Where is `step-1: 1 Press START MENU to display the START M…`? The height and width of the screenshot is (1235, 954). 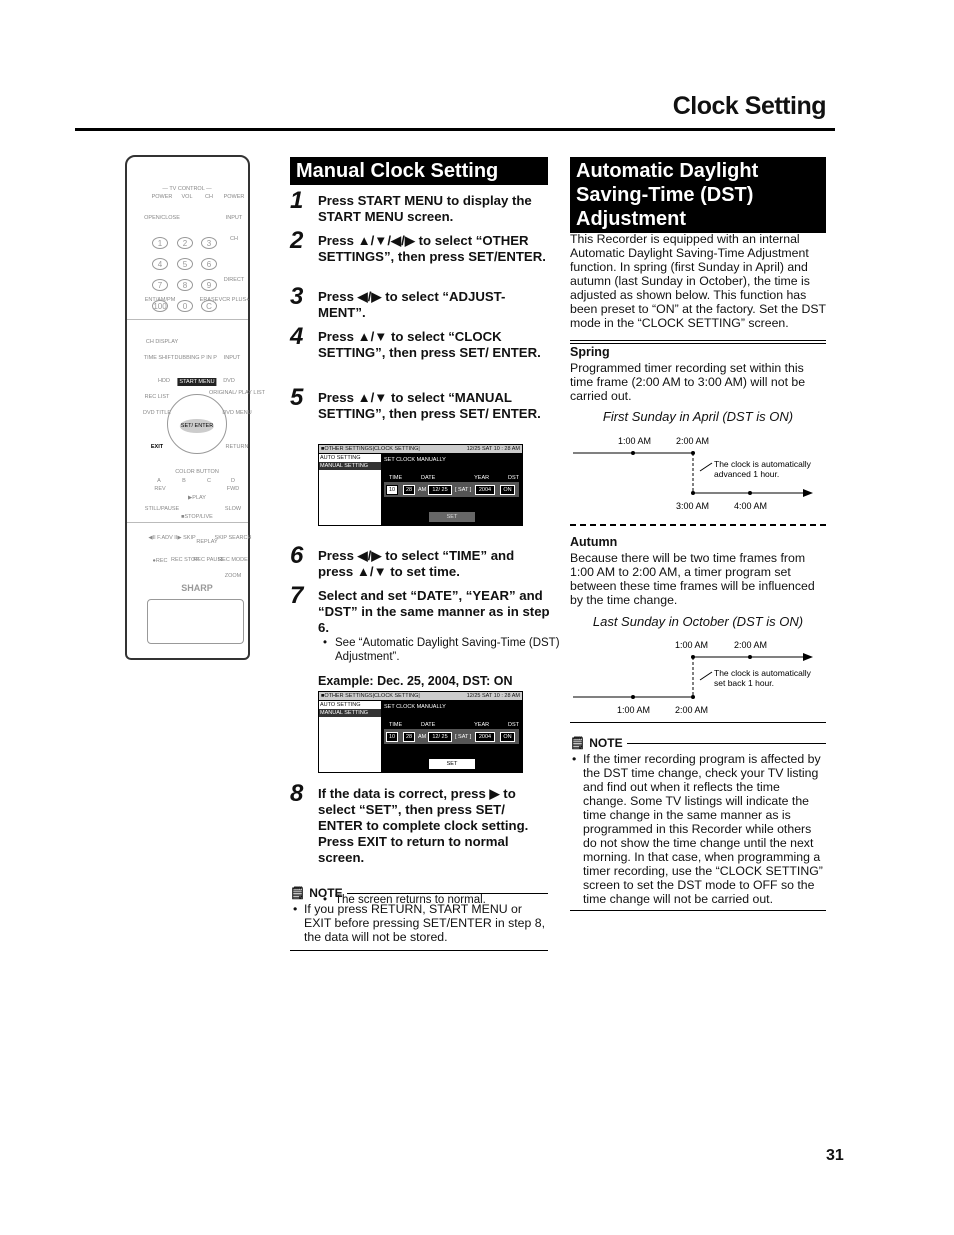
step-1: 1 Press START MENU to display the START M… is located at coordinates (420, 206).